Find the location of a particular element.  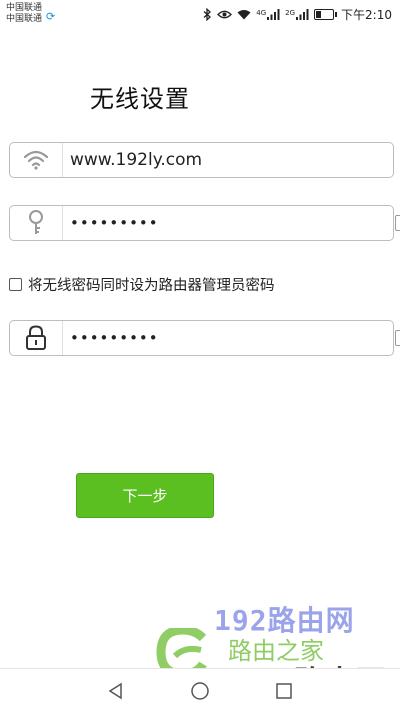

status-icons: 4G 2G 下午2:10 is located at coordinates (297, 14).